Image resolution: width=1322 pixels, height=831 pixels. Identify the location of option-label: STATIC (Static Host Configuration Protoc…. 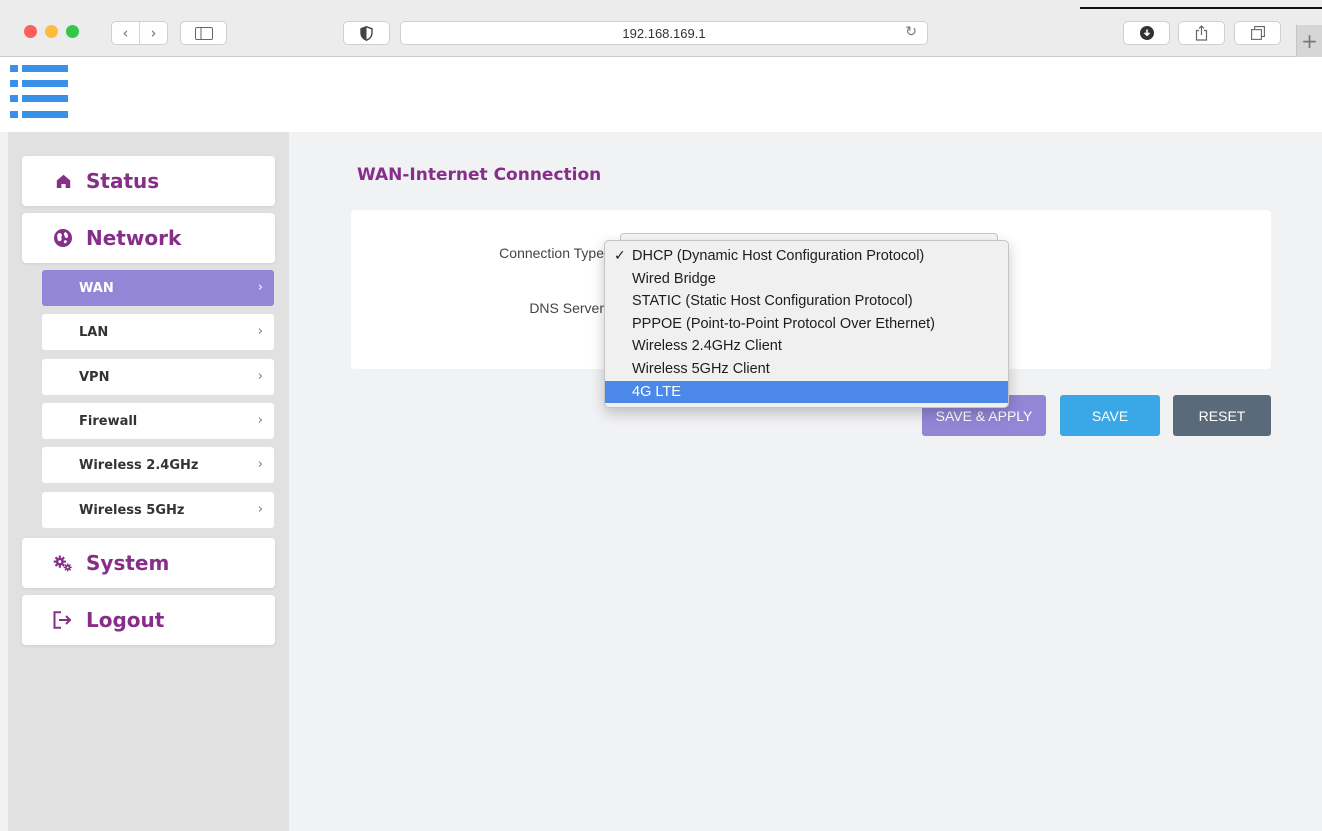
(772, 301).